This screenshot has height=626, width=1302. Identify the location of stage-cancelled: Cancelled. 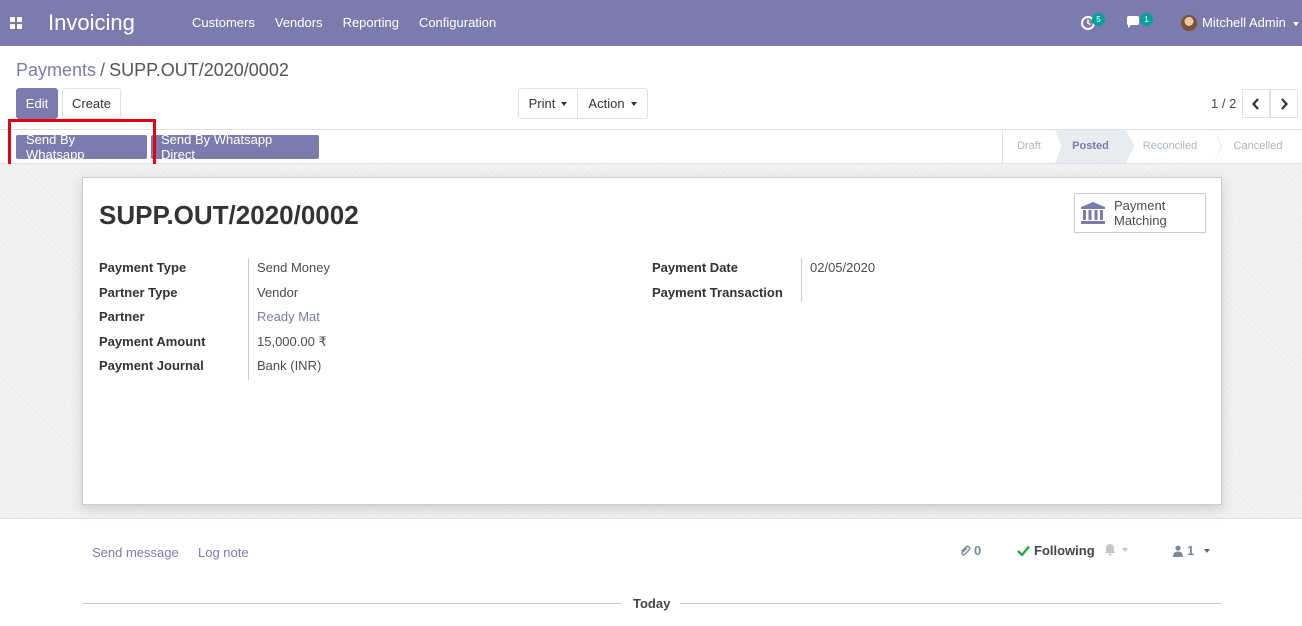
(1258, 146).